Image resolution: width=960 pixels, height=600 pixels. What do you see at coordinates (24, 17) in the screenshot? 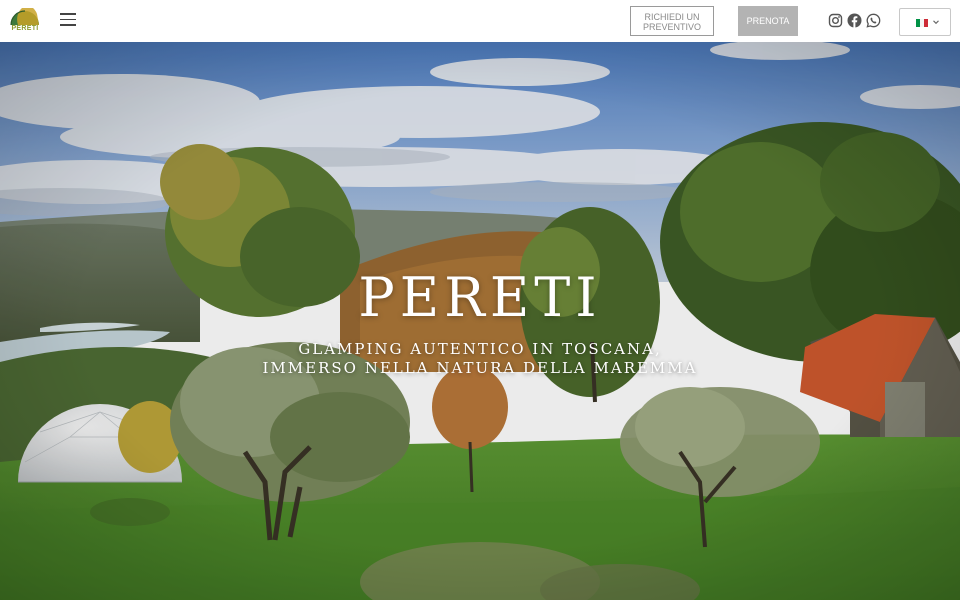
I see `logo-dome-icon` at bounding box center [24, 17].